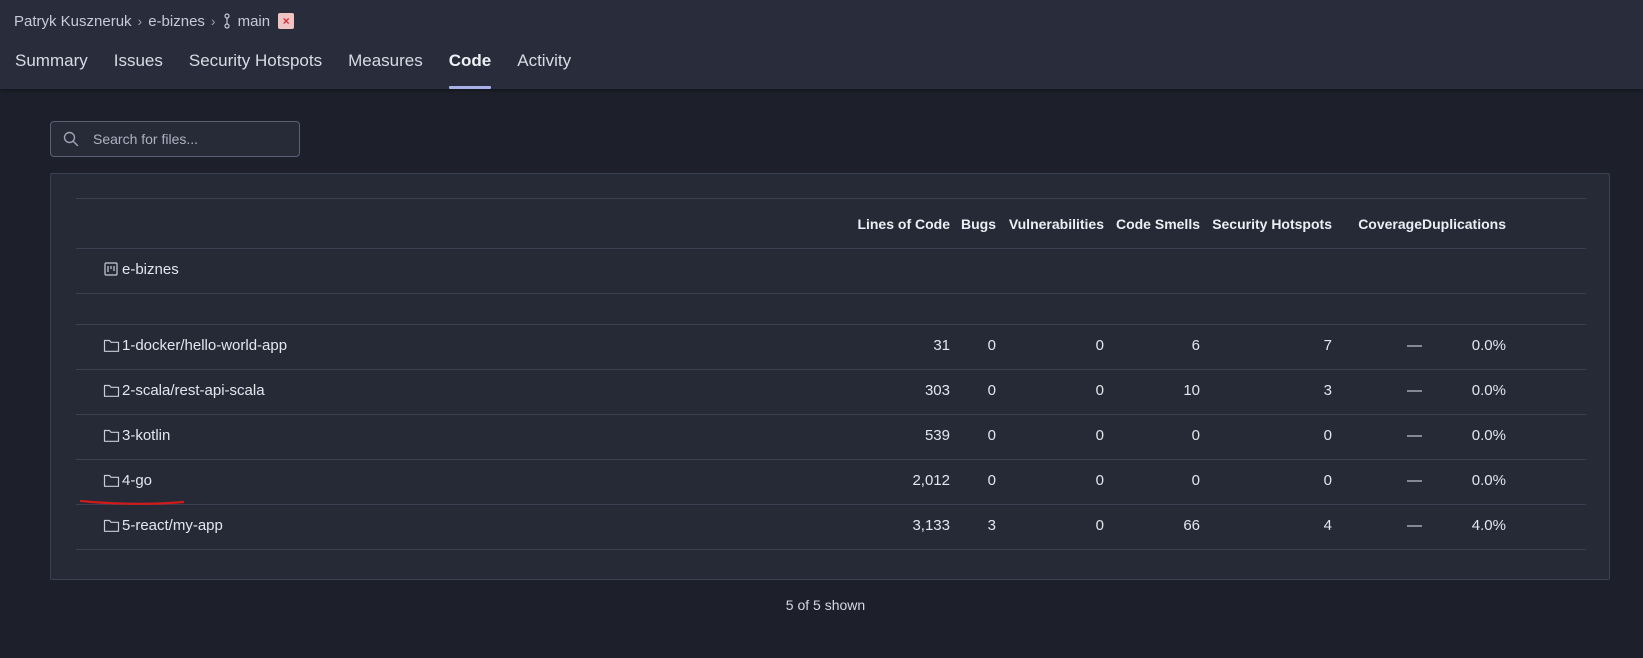 This screenshot has width=1643, height=658. What do you see at coordinates (150, 269) in the screenshot?
I see `project-name: e-biznes` at bounding box center [150, 269].